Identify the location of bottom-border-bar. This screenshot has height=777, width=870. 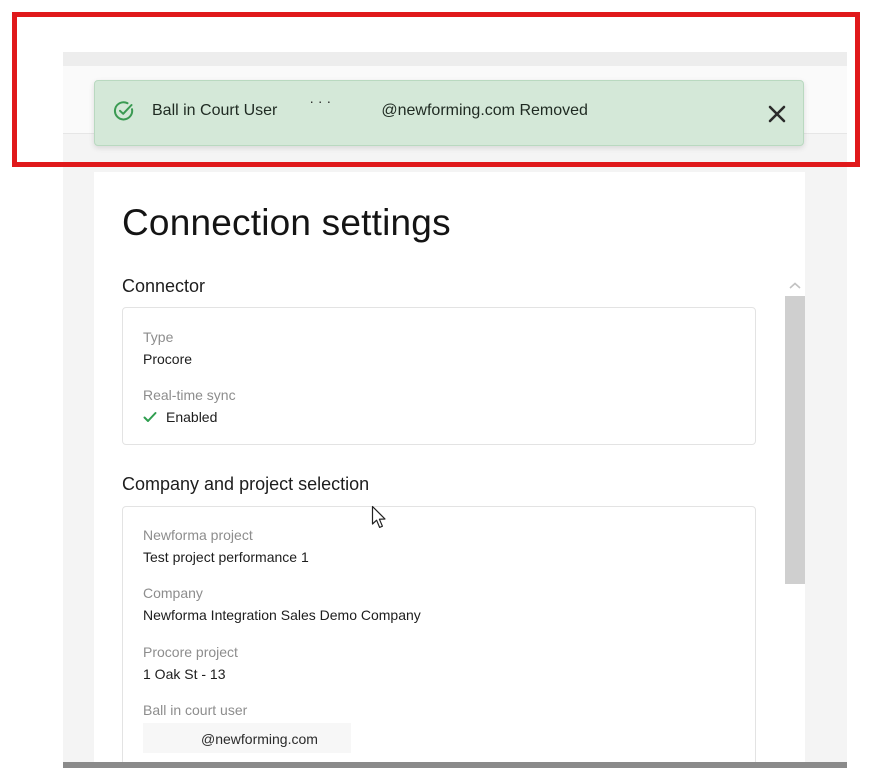
(455, 765).